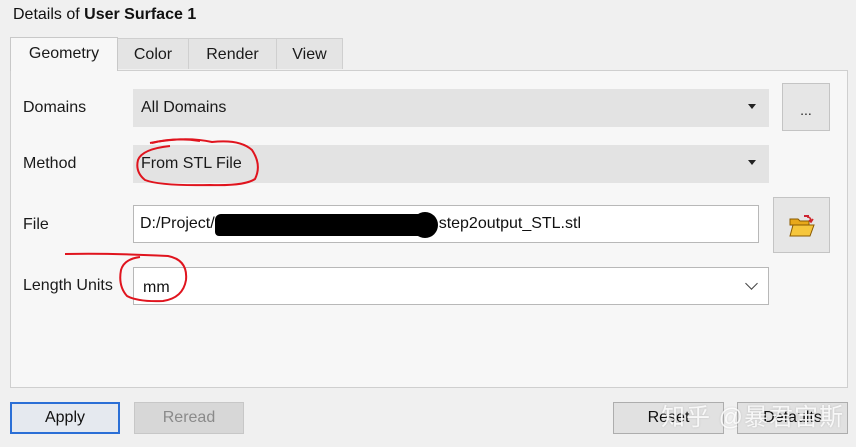  I want to click on watermark-text: 知乎 @暴君宙斯, so click(752, 417).